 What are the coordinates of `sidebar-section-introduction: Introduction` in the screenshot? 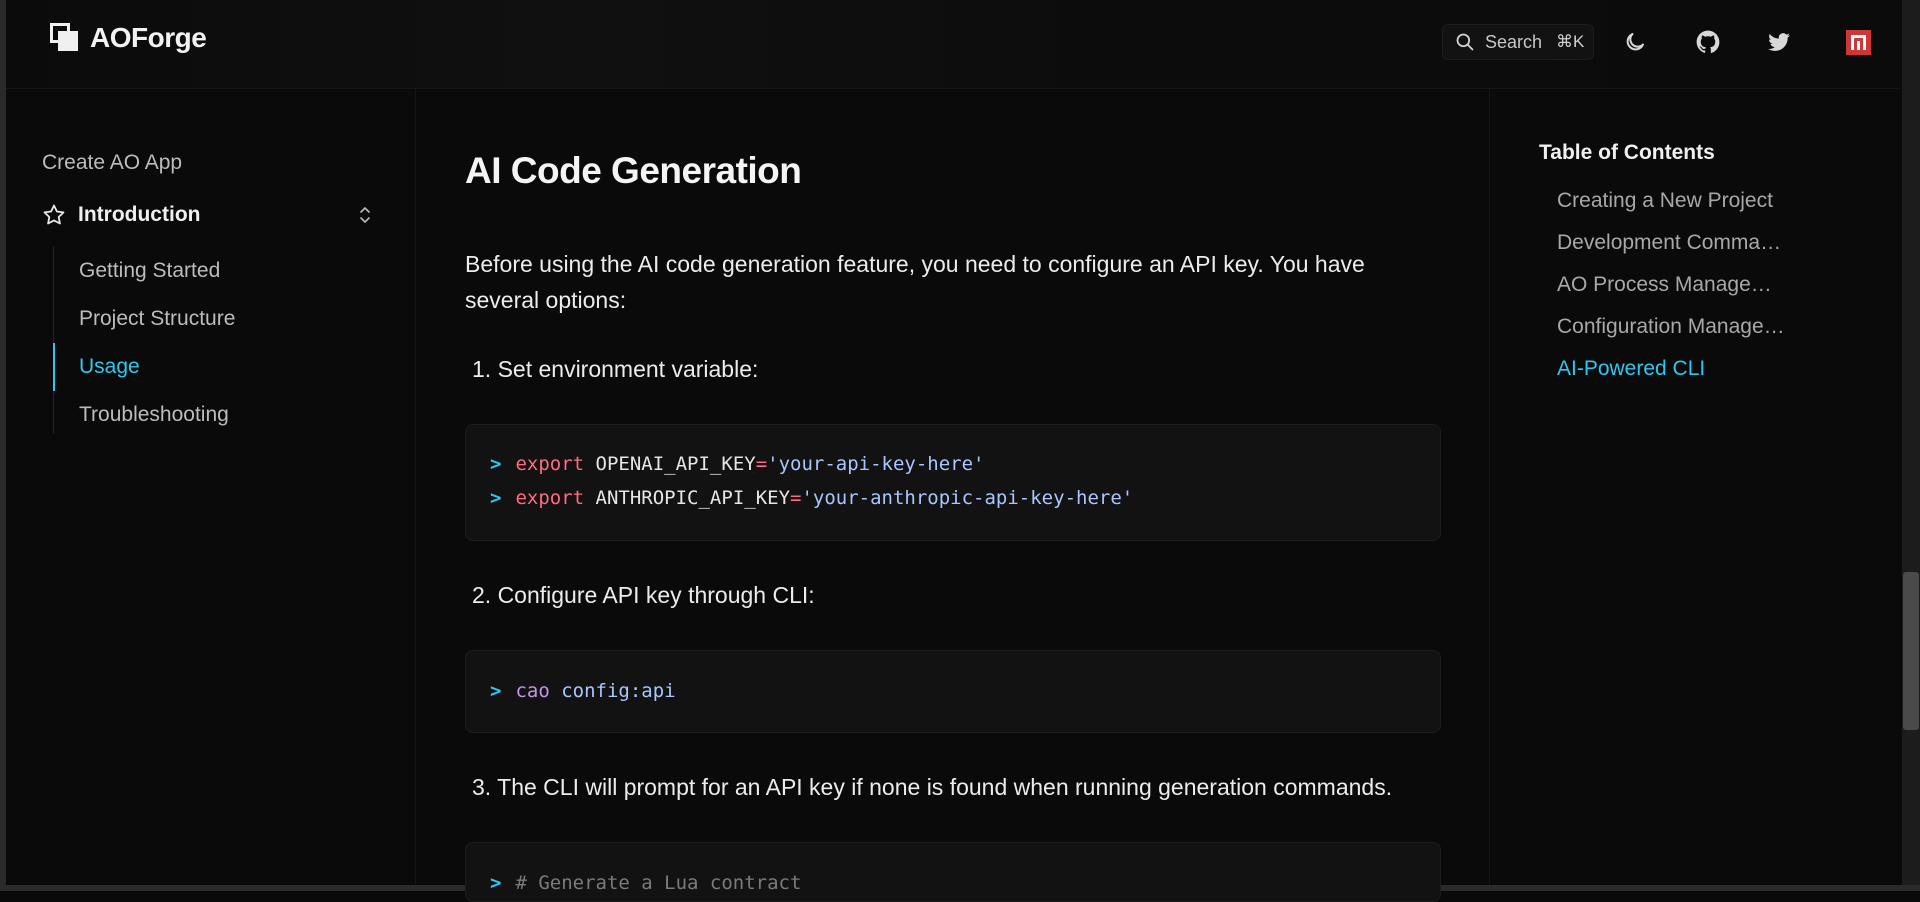 It's located at (207, 215).